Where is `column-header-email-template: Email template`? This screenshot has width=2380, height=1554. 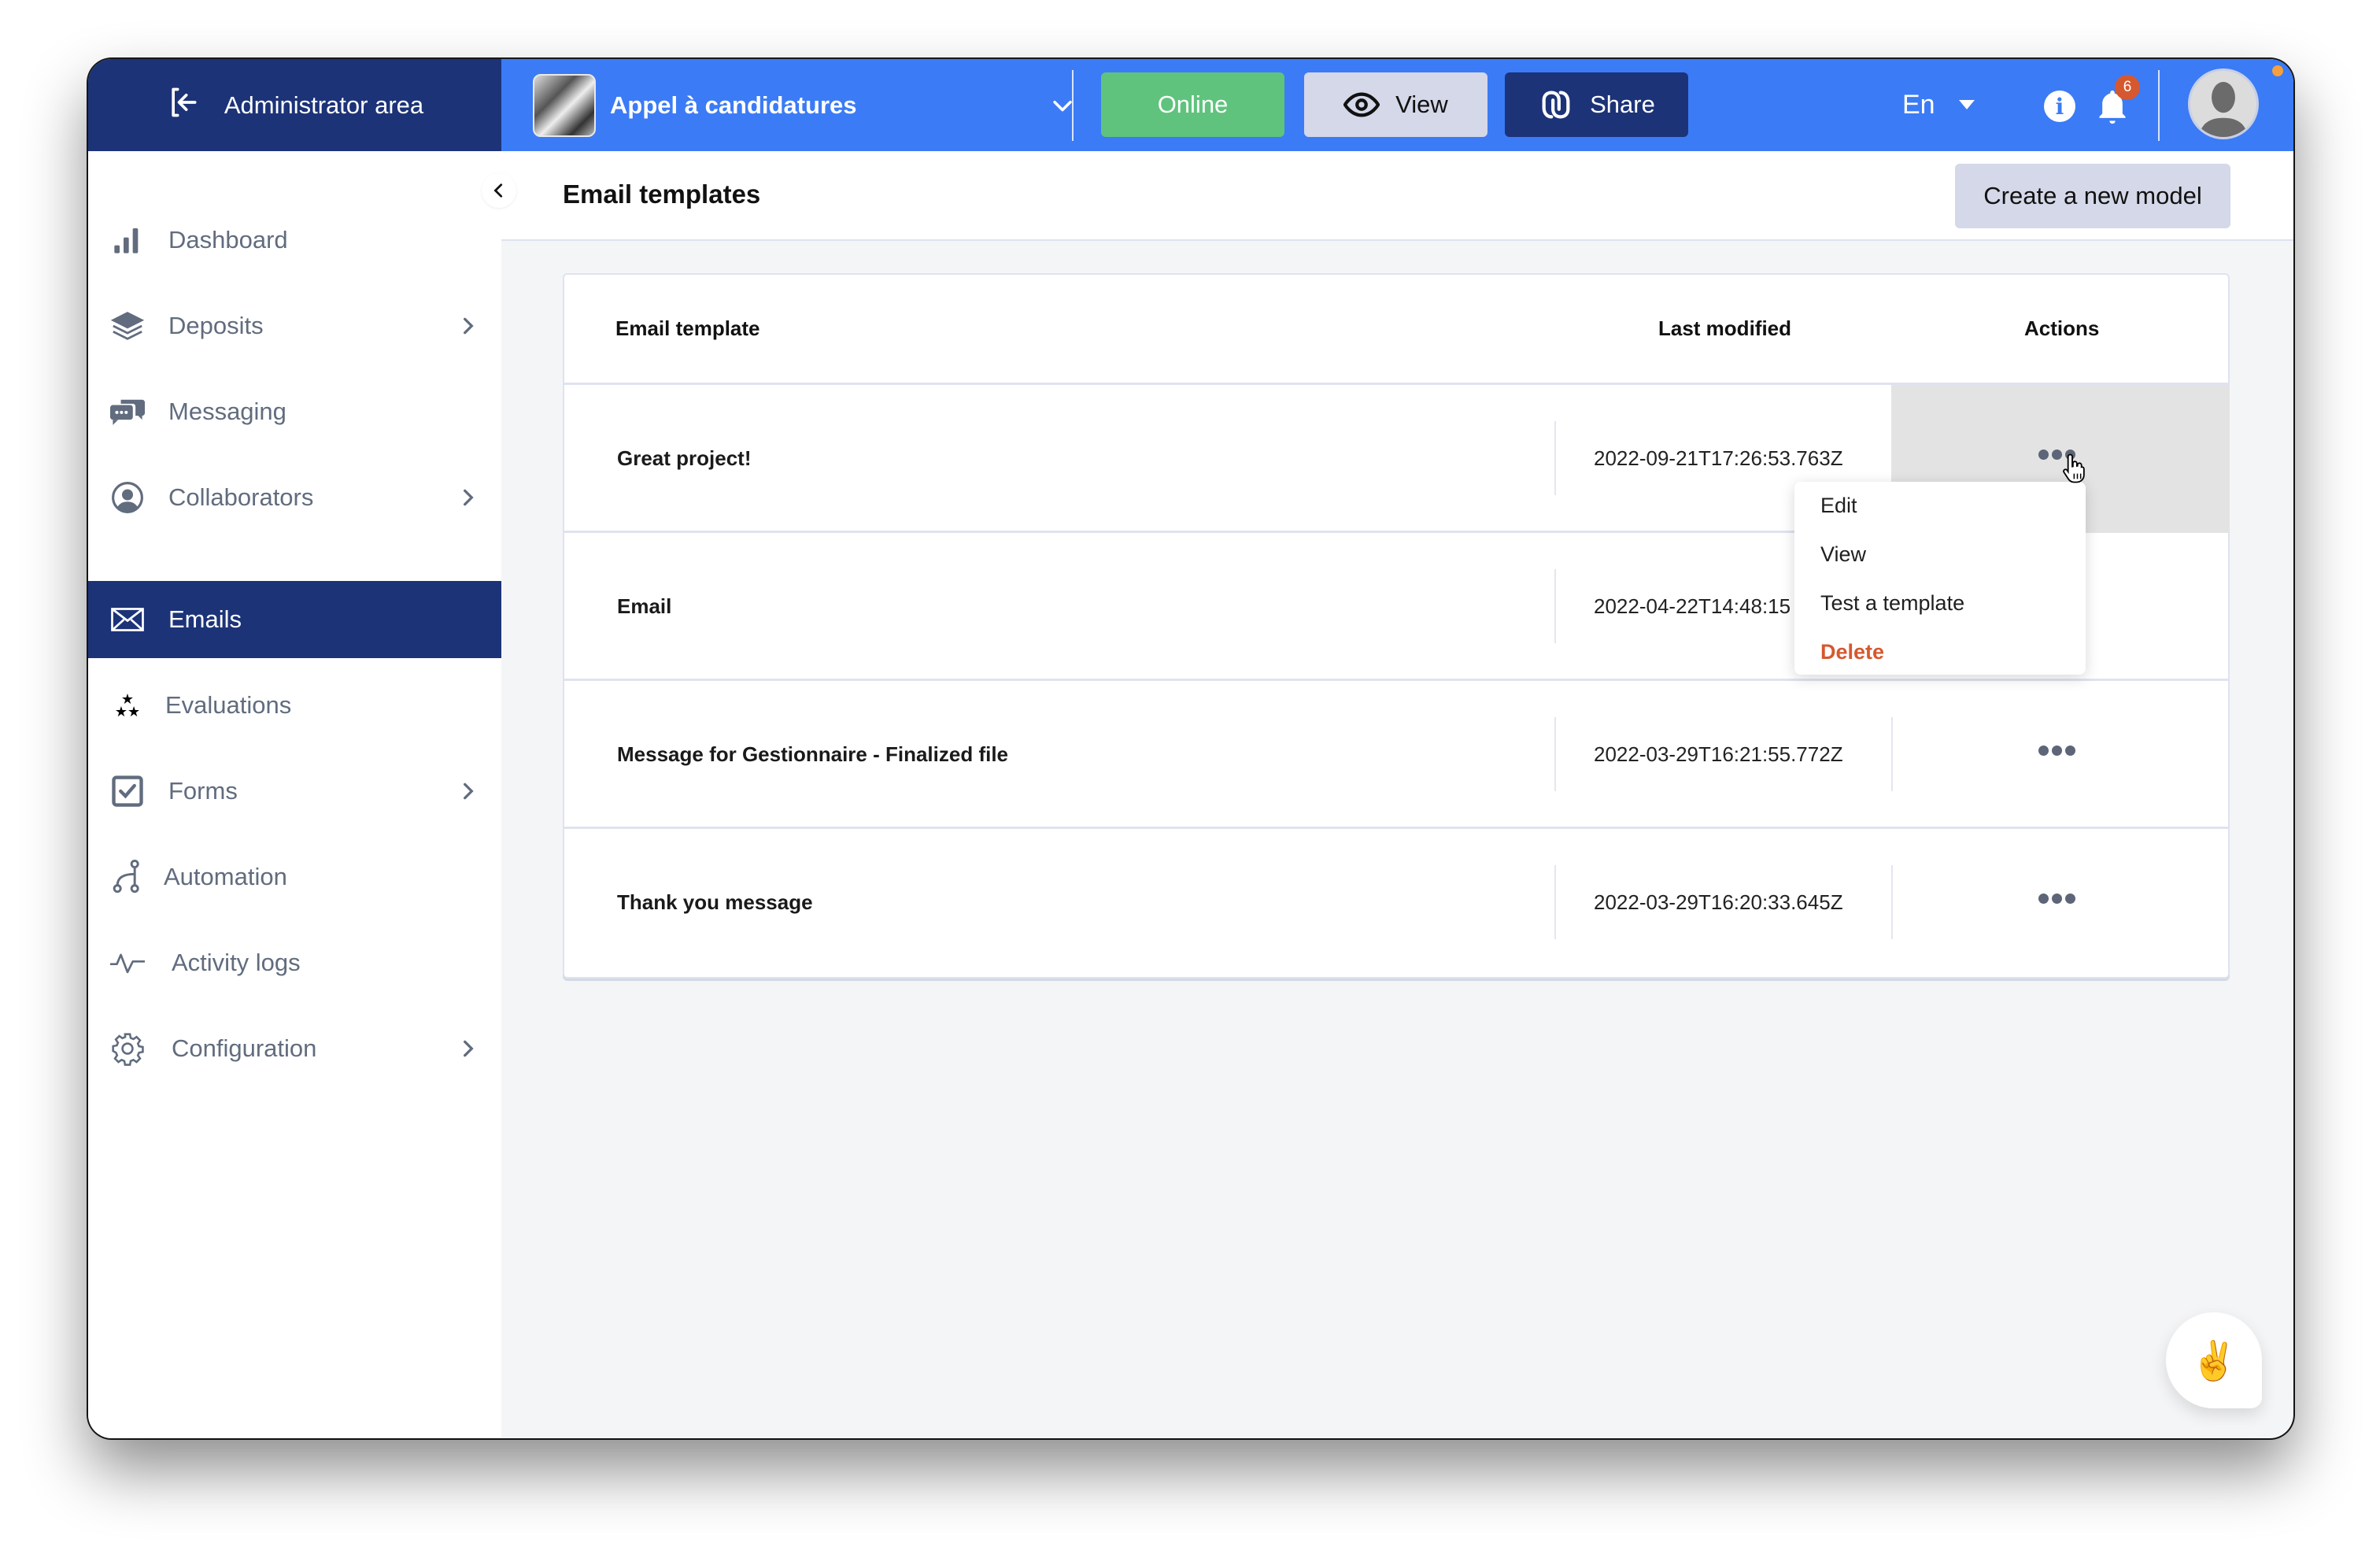
column-header-email-template: Email template is located at coordinates (687, 328).